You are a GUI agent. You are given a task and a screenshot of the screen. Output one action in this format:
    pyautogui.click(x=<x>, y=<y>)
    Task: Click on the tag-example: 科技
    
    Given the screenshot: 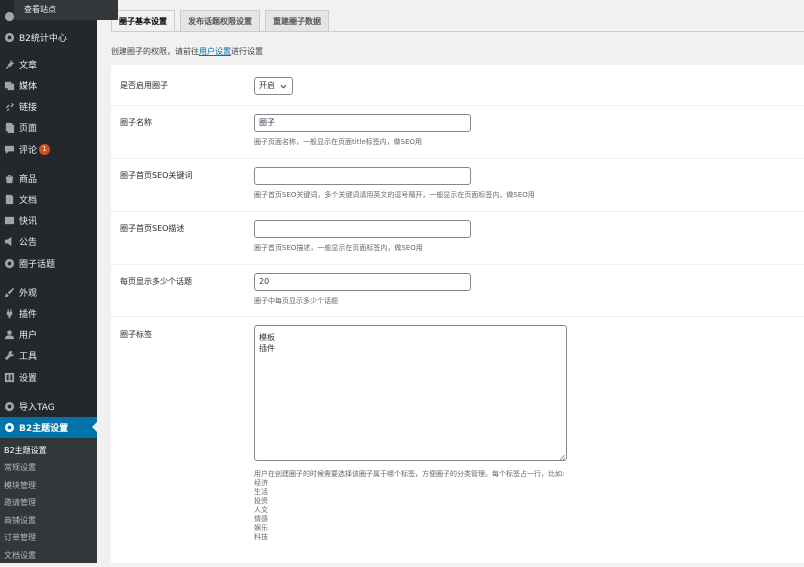 What is the action you would take?
    pyautogui.click(x=261, y=537)
    